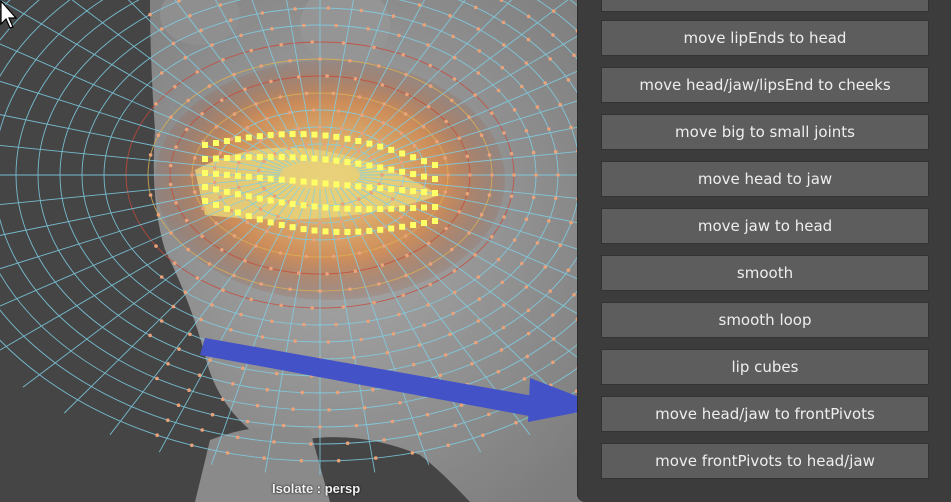 The height and width of the screenshot is (502, 951). Describe the element at coordinates (765, 85) in the screenshot. I see `move-head-jaw-lipsend-to-cheeks-button: move head/jaw/lipsEnd to cheeks` at that location.